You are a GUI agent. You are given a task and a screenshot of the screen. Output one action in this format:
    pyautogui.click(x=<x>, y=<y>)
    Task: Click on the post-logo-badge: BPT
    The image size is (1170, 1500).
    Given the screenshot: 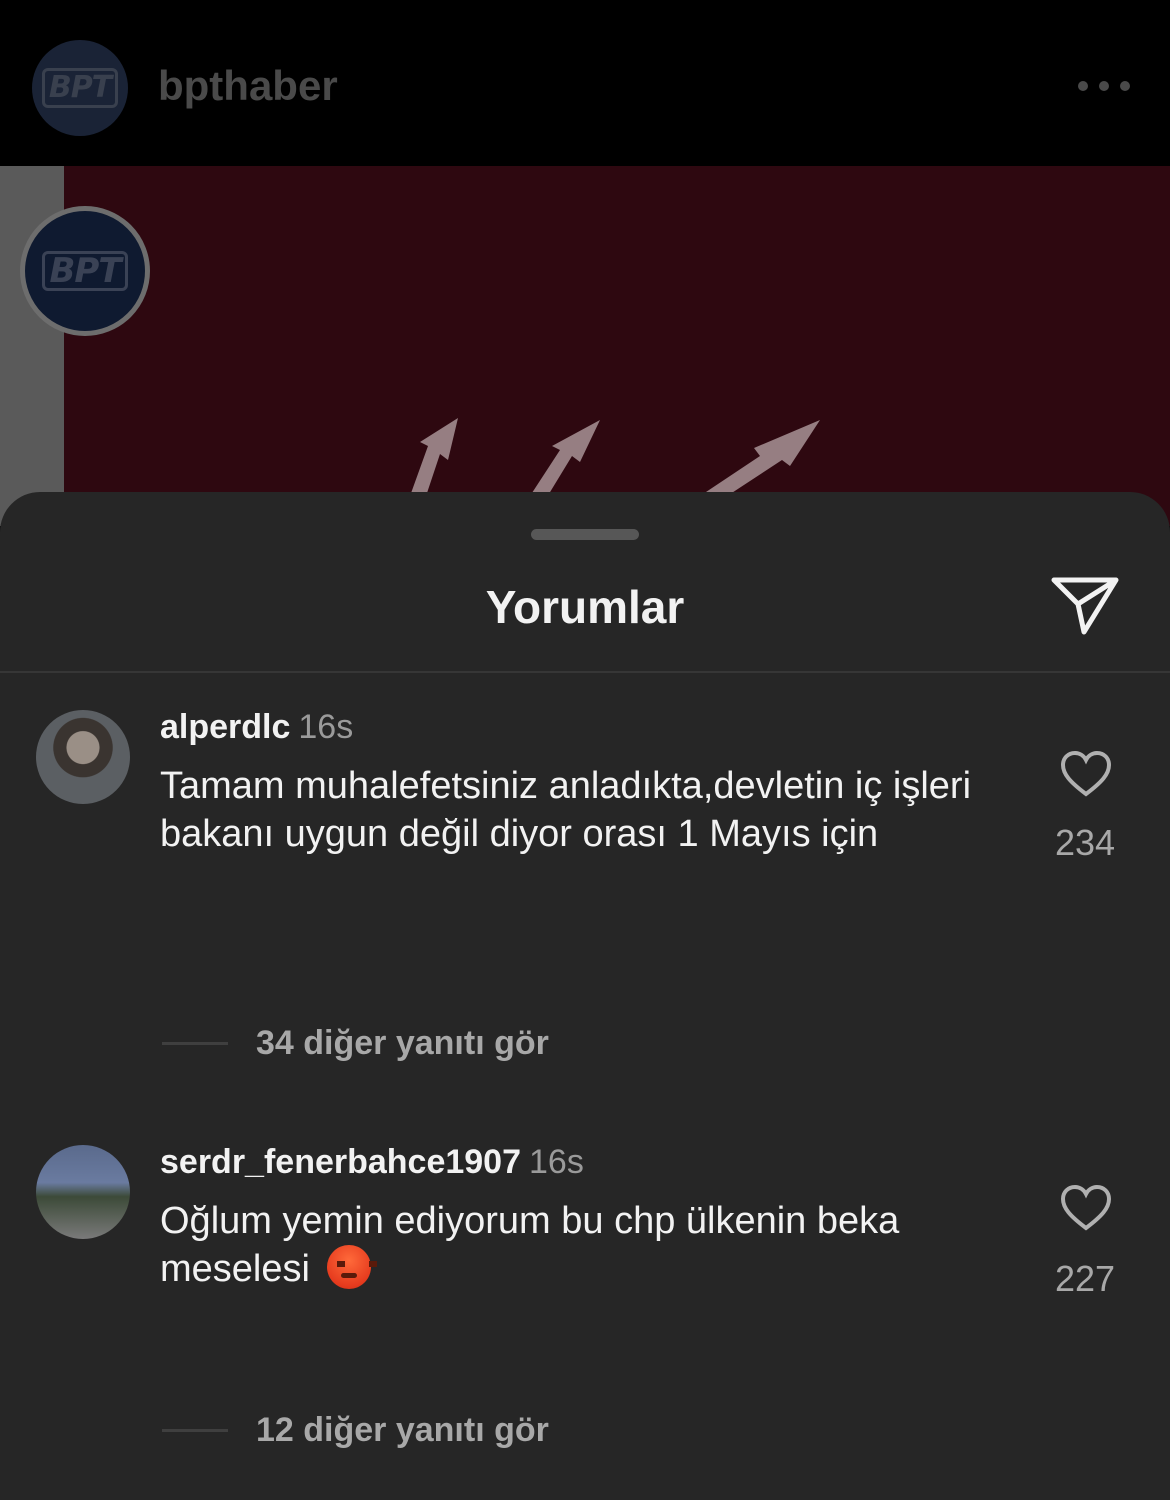 What is the action you would take?
    pyautogui.click(x=85, y=271)
    